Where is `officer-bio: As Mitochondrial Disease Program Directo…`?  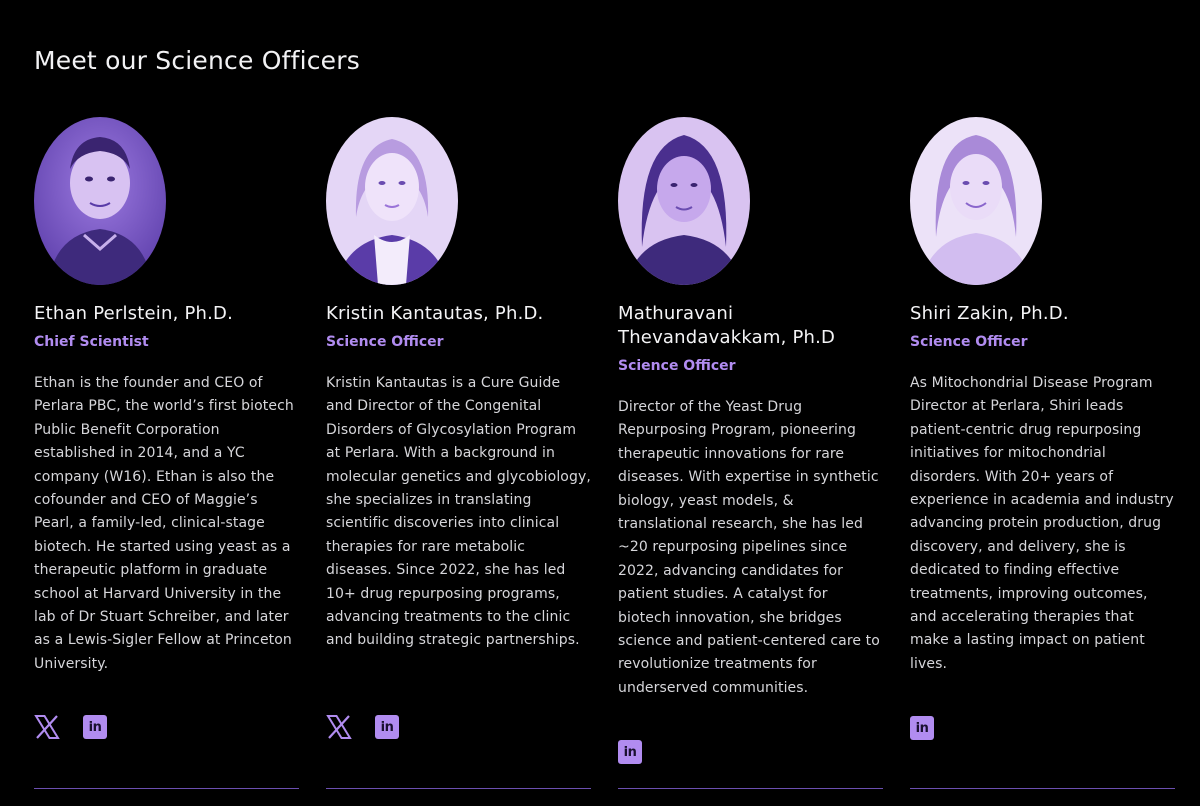 officer-bio: As Mitochondrial Disease Program Directo… is located at coordinates (1042, 523).